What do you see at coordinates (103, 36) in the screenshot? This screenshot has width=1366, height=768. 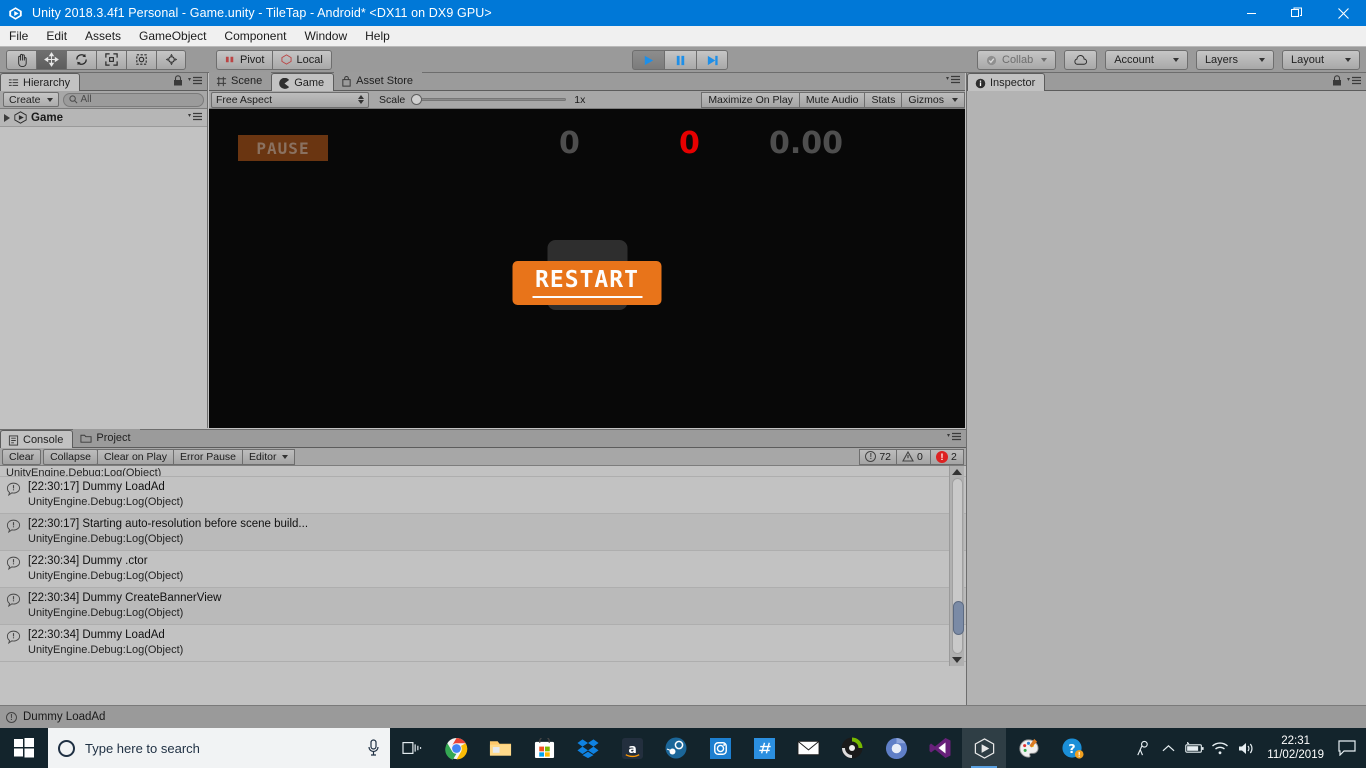 I see `menu-assets: Assets` at bounding box center [103, 36].